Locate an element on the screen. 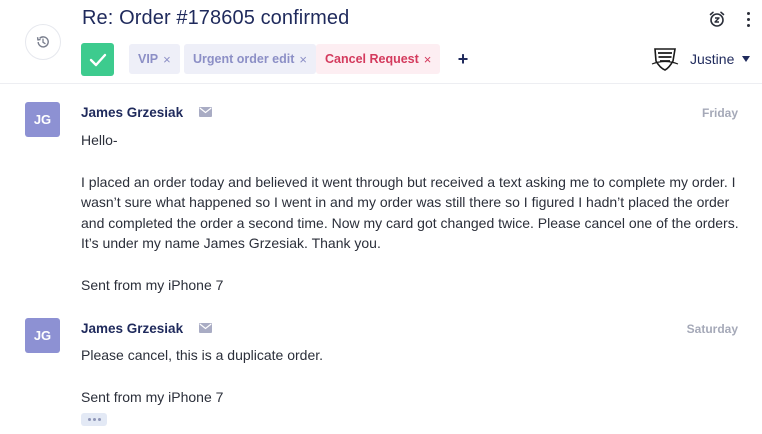 The image size is (762, 434). tag-cancel-request: Cancel Request × is located at coordinates (378, 59).